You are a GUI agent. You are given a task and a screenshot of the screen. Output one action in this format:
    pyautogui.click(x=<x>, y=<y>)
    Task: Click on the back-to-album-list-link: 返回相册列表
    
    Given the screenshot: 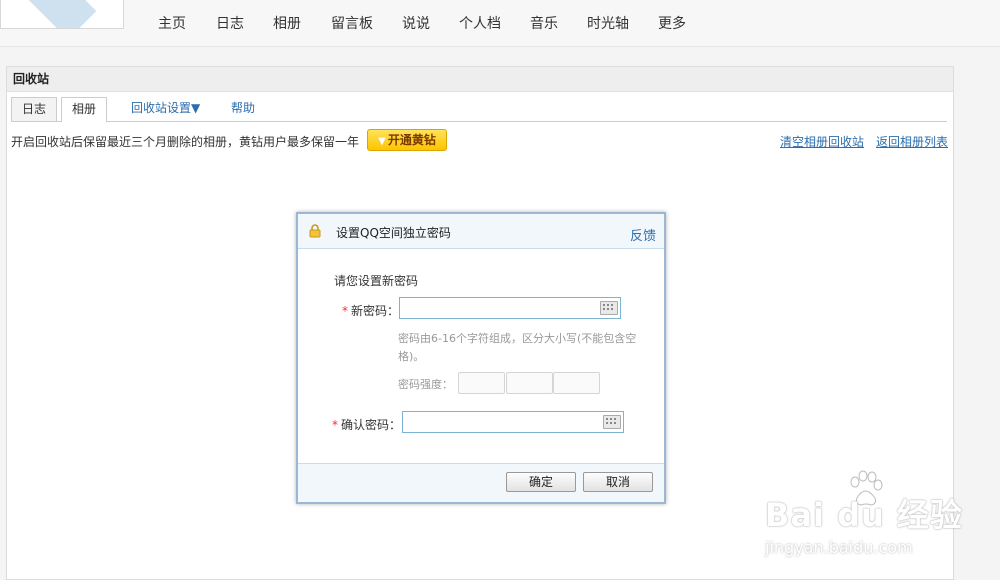 What is the action you would take?
    pyautogui.click(x=912, y=141)
    